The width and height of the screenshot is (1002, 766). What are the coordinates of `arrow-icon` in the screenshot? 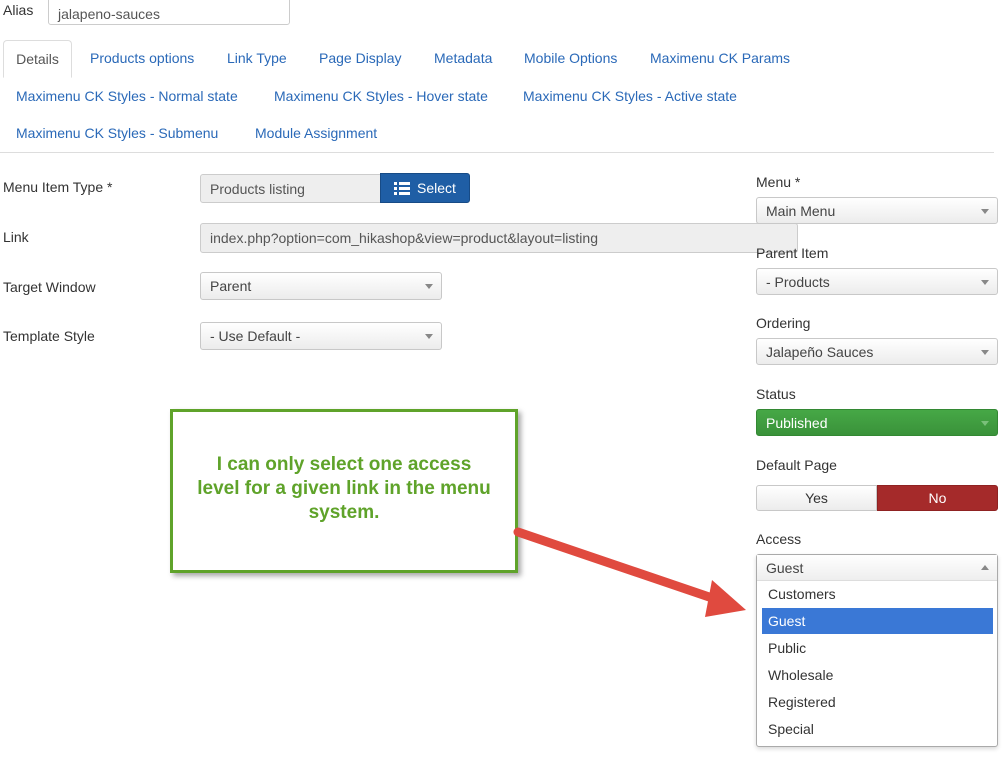 It's located at (629, 572).